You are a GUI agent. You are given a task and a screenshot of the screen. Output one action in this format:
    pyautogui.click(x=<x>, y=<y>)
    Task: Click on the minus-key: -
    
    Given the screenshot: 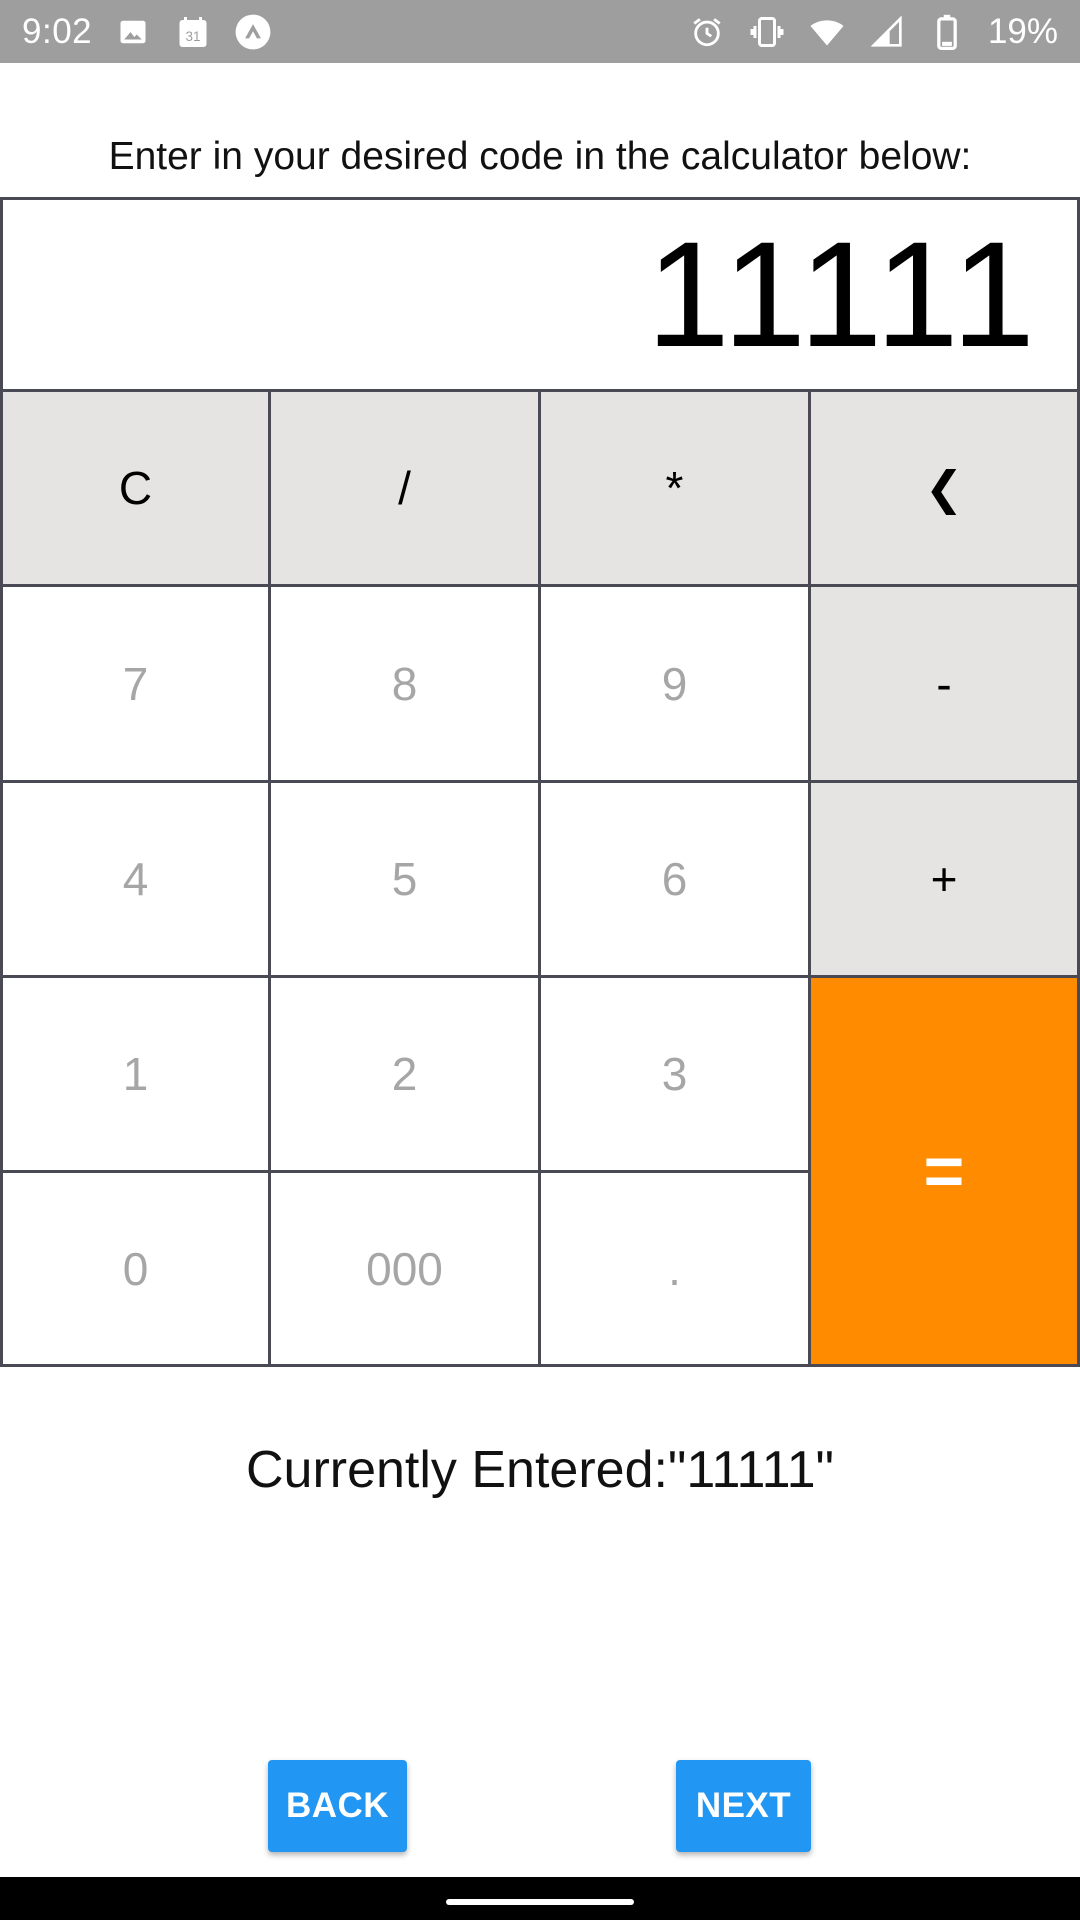 What is the action you would take?
    pyautogui.click(x=944, y=685)
    